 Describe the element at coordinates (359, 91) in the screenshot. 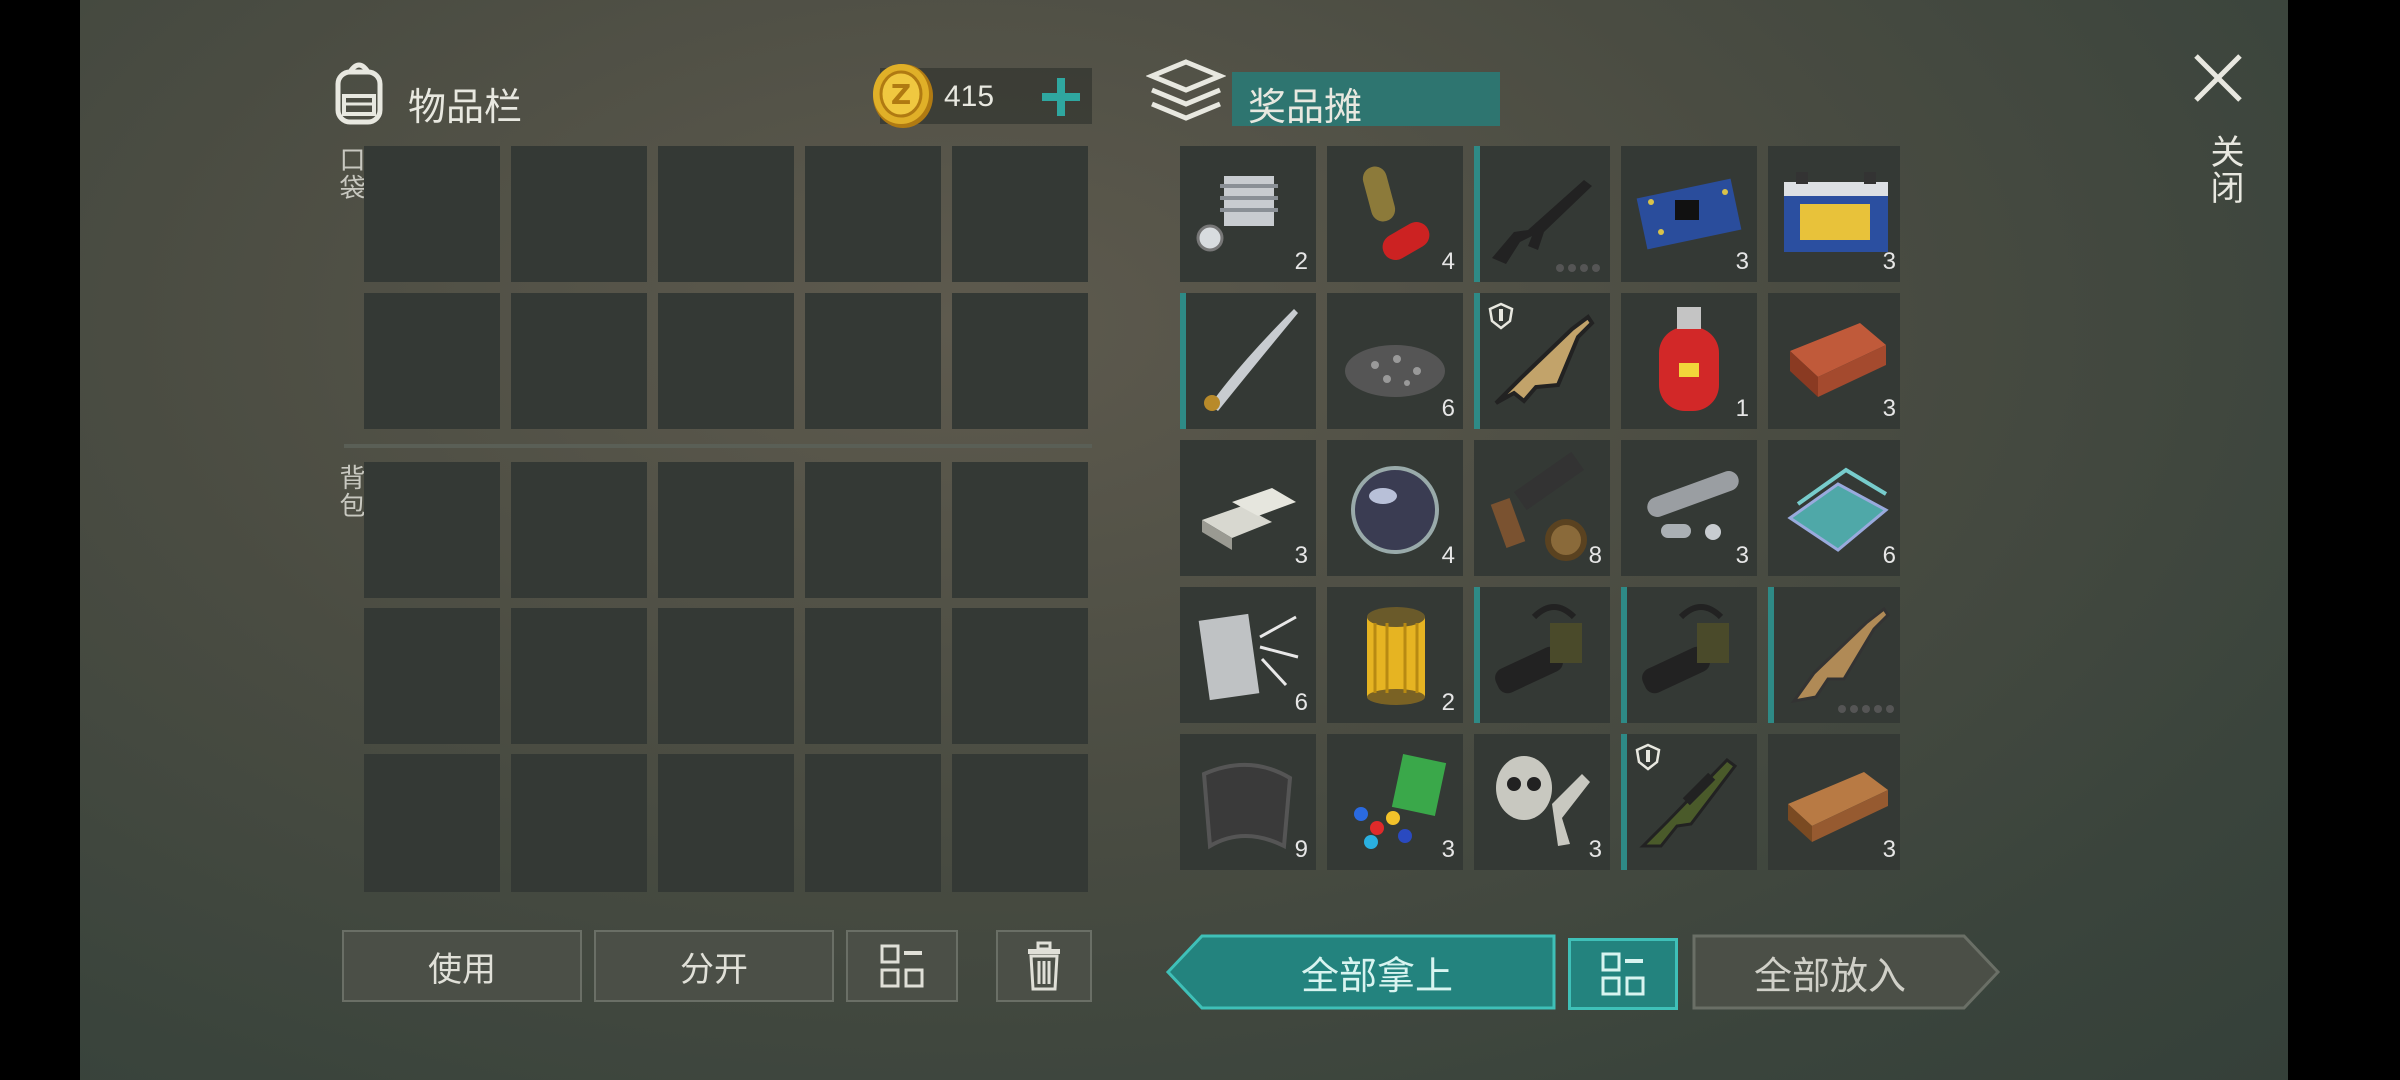

I see `backpack-icon` at that location.